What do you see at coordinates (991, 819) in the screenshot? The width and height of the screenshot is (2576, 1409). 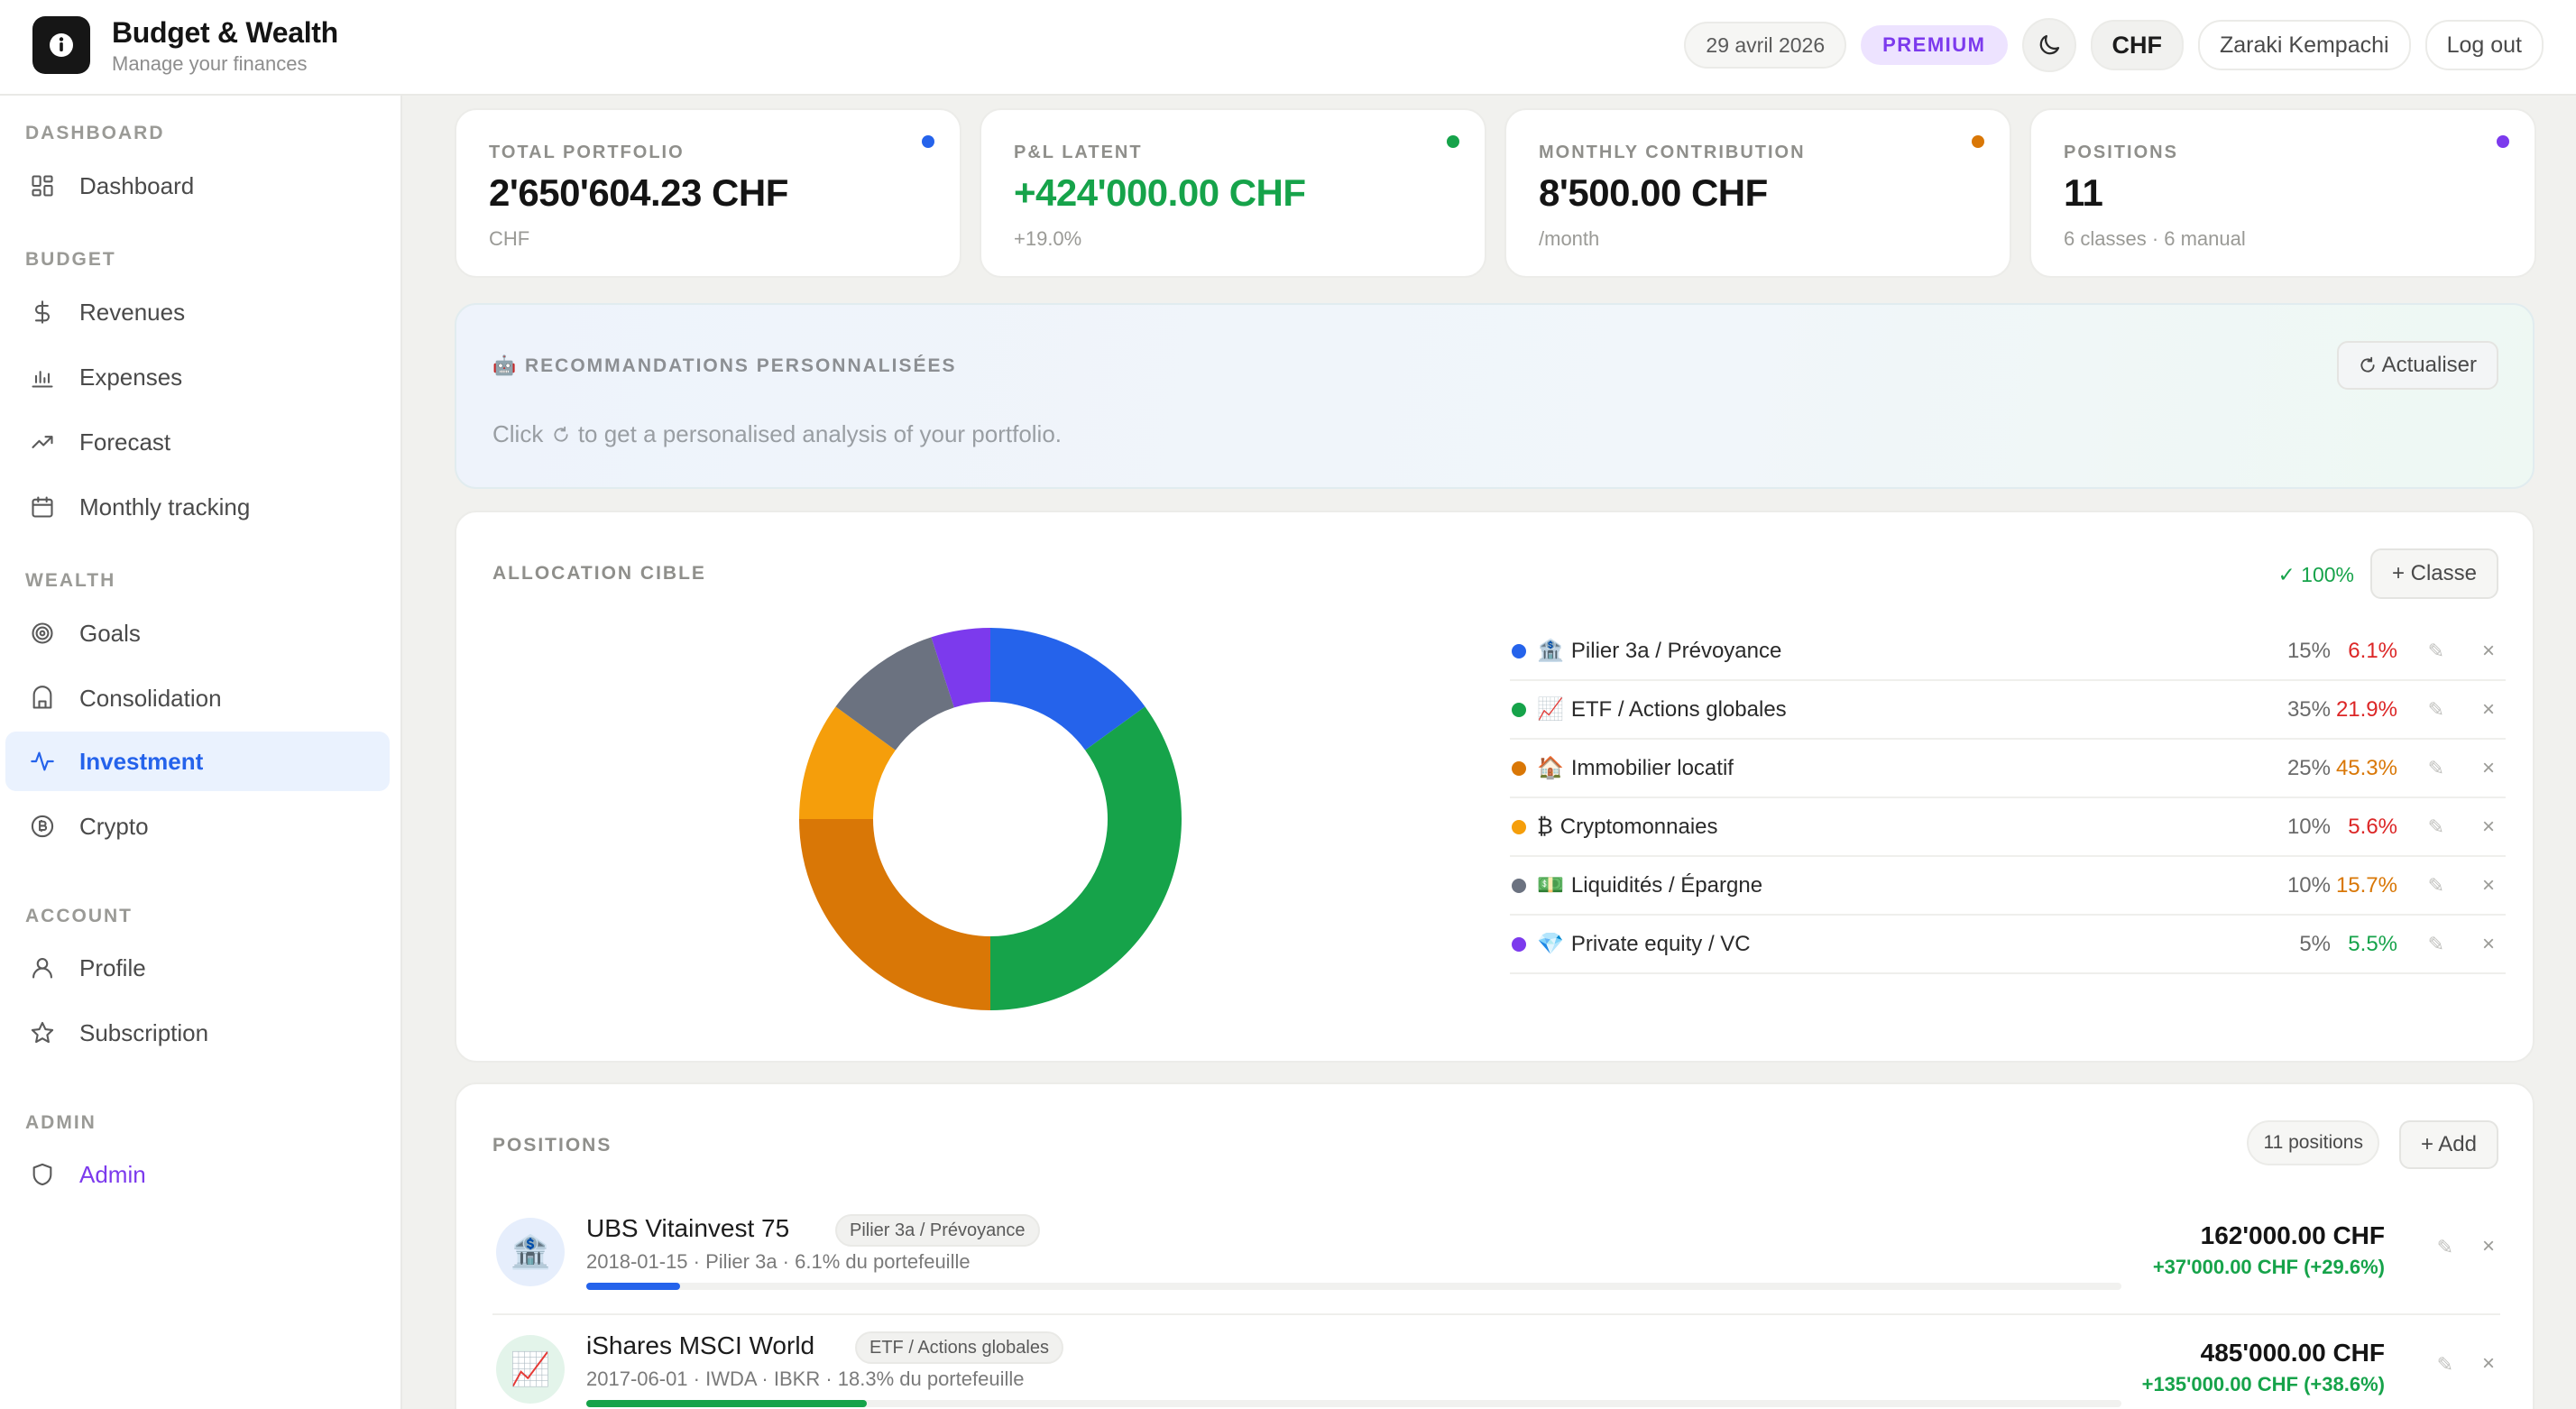 I see `allocation-donut-chart` at bounding box center [991, 819].